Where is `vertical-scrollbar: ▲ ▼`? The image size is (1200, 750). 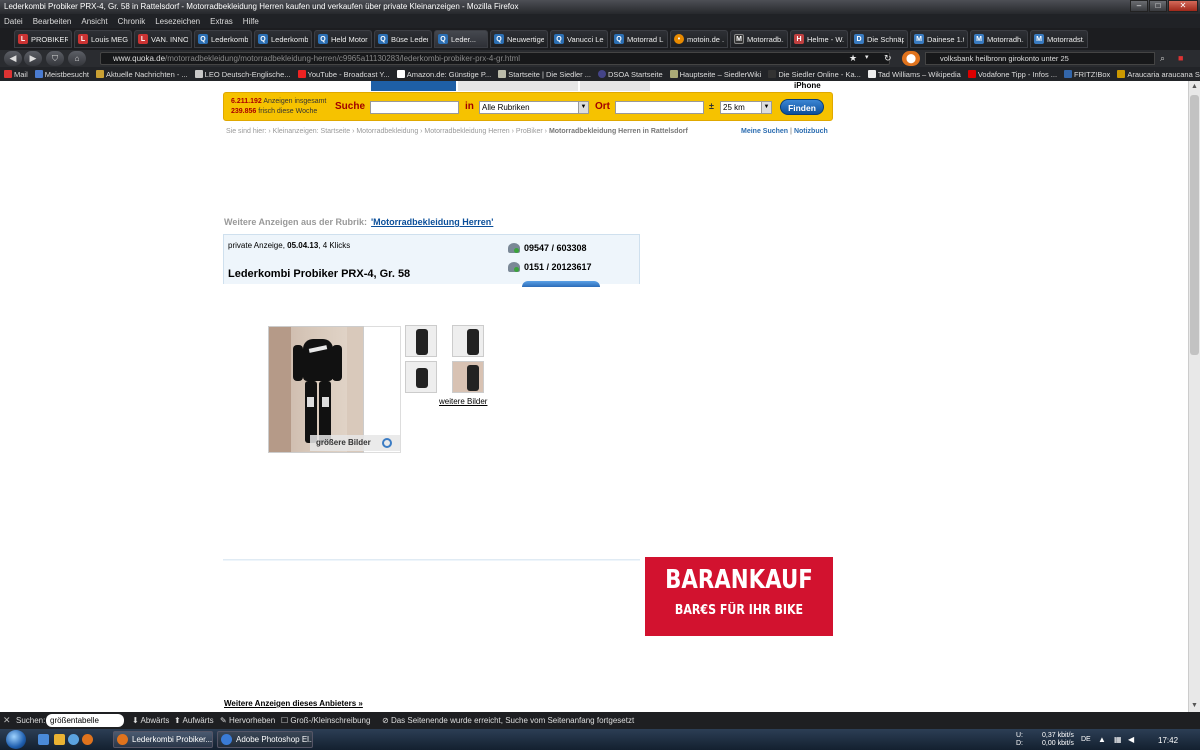 vertical-scrollbar: ▲ ▼ is located at coordinates (1194, 396).